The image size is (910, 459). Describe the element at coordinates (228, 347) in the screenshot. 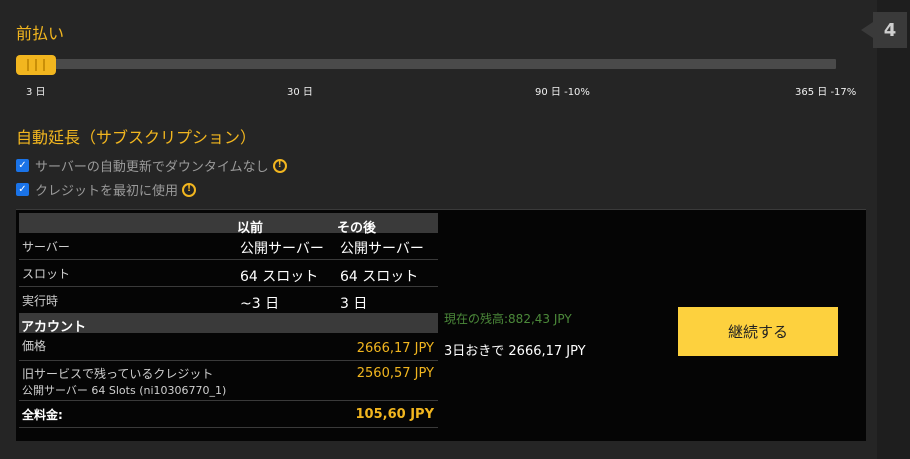

I see `price-row: 価格 2666,17 JPY` at that location.